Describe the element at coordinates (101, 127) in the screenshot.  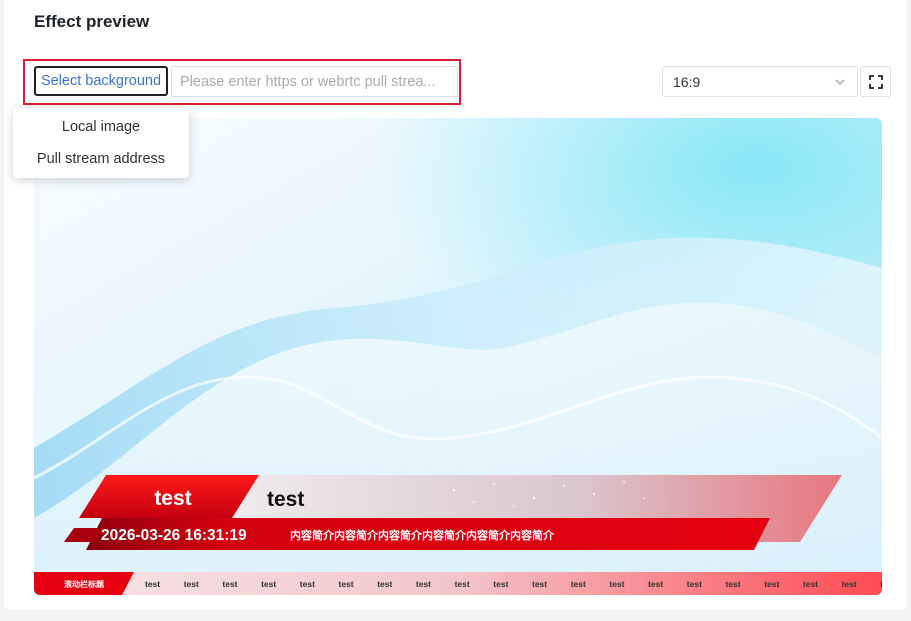
I see `dropdown-item-local-image: Local image` at that location.